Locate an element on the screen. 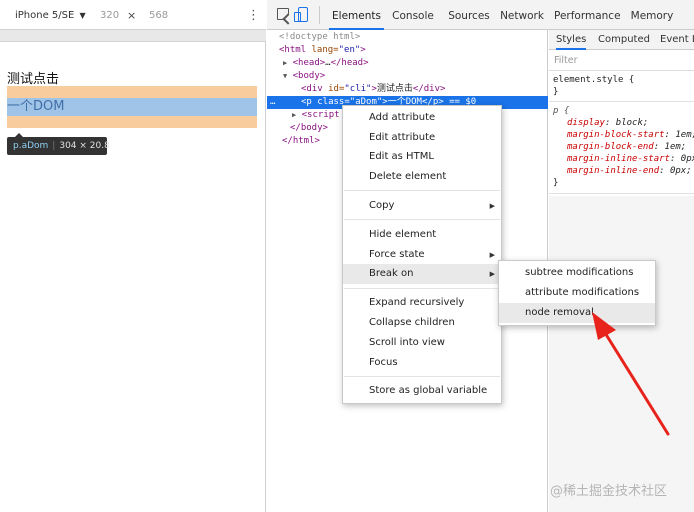 The image size is (694, 512). css-prop-value: block; is located at coordinates (629, 123).